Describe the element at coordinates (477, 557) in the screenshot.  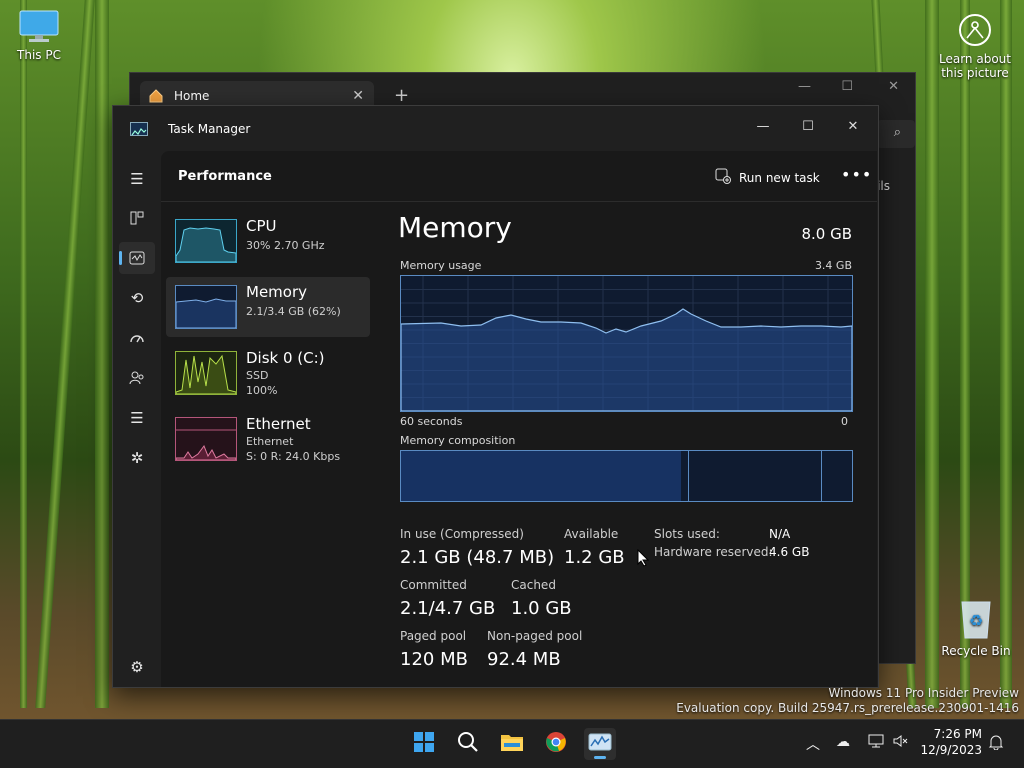
I see `in-use-value: 2.1 GB (48.7 MB)` at that location.